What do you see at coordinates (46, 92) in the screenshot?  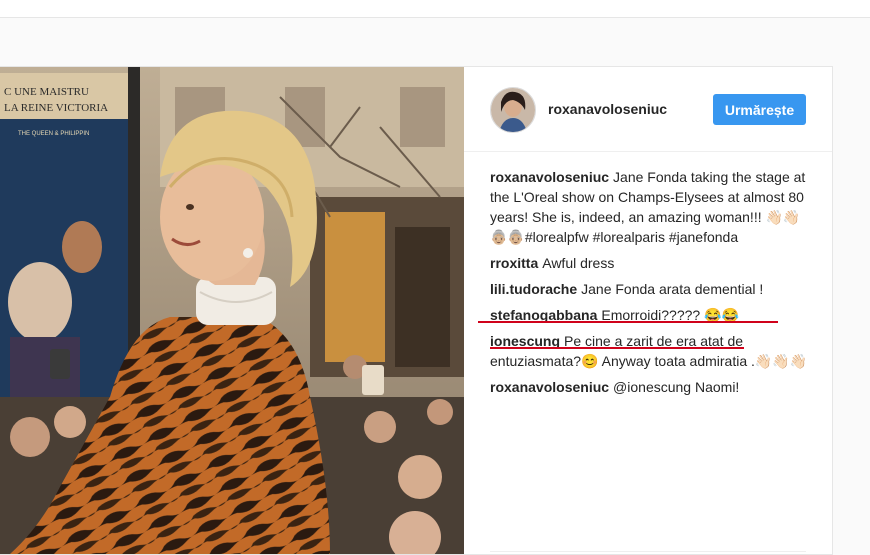 I see `poster-line-1: C UNE MAISTRU` at bounding box center [46, 92].